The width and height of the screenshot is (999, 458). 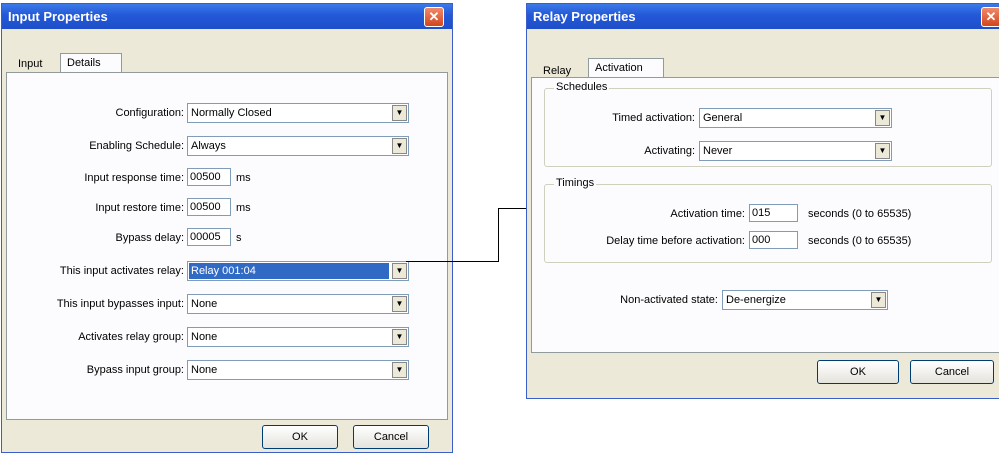 I want to click on timings-group: Timings, so click(x=768, y=220).